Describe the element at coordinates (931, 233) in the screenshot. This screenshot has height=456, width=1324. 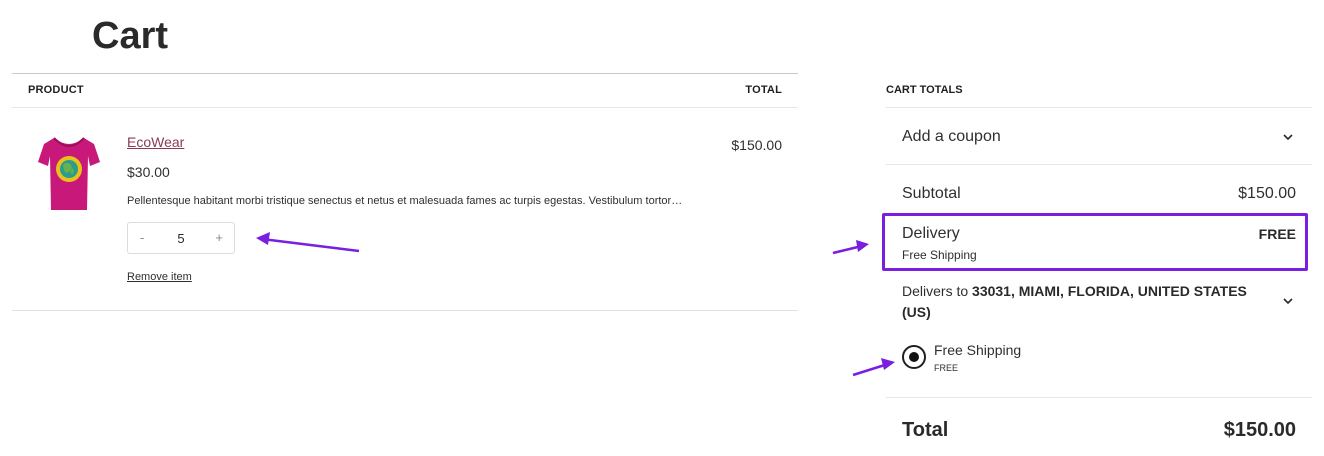
I see `delivery-label: Delivery` at that location.